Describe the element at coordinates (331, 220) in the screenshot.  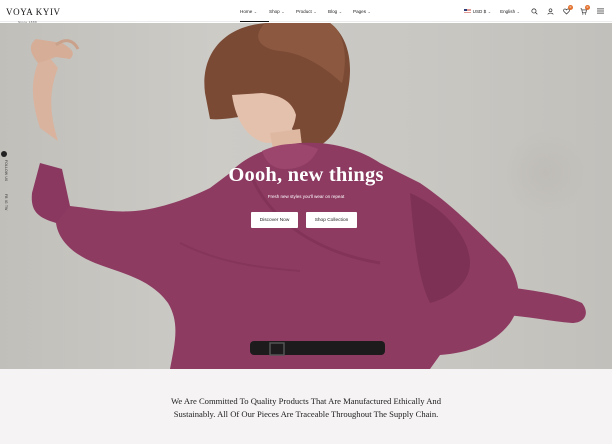
I see `shop-collection-button: Shop Collection` at that location.